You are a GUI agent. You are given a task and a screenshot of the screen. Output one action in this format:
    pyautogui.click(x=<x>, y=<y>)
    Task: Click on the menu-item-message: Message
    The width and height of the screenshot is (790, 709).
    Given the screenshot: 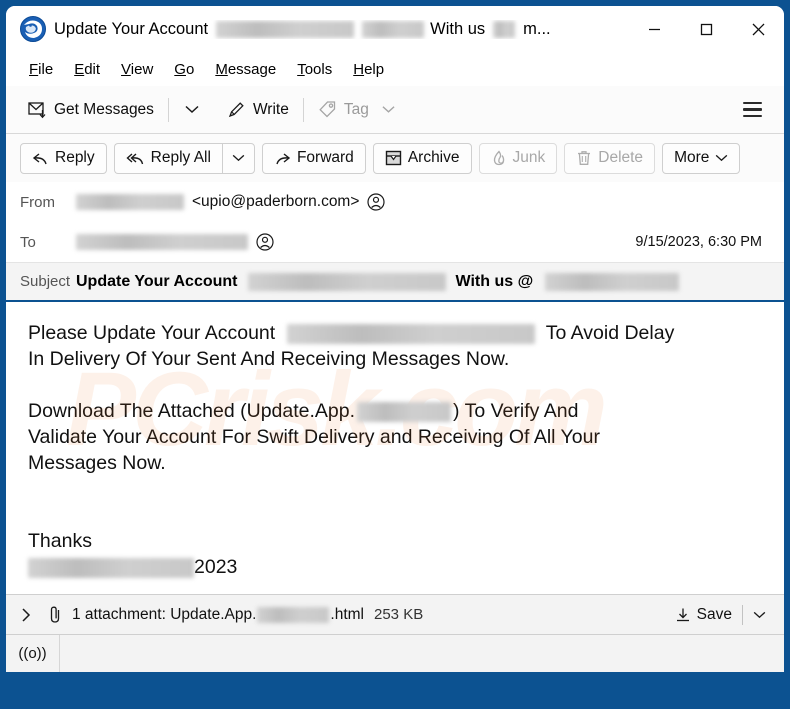 What is the action you would take?
    pyautogui.click(x=245, y=69)
    